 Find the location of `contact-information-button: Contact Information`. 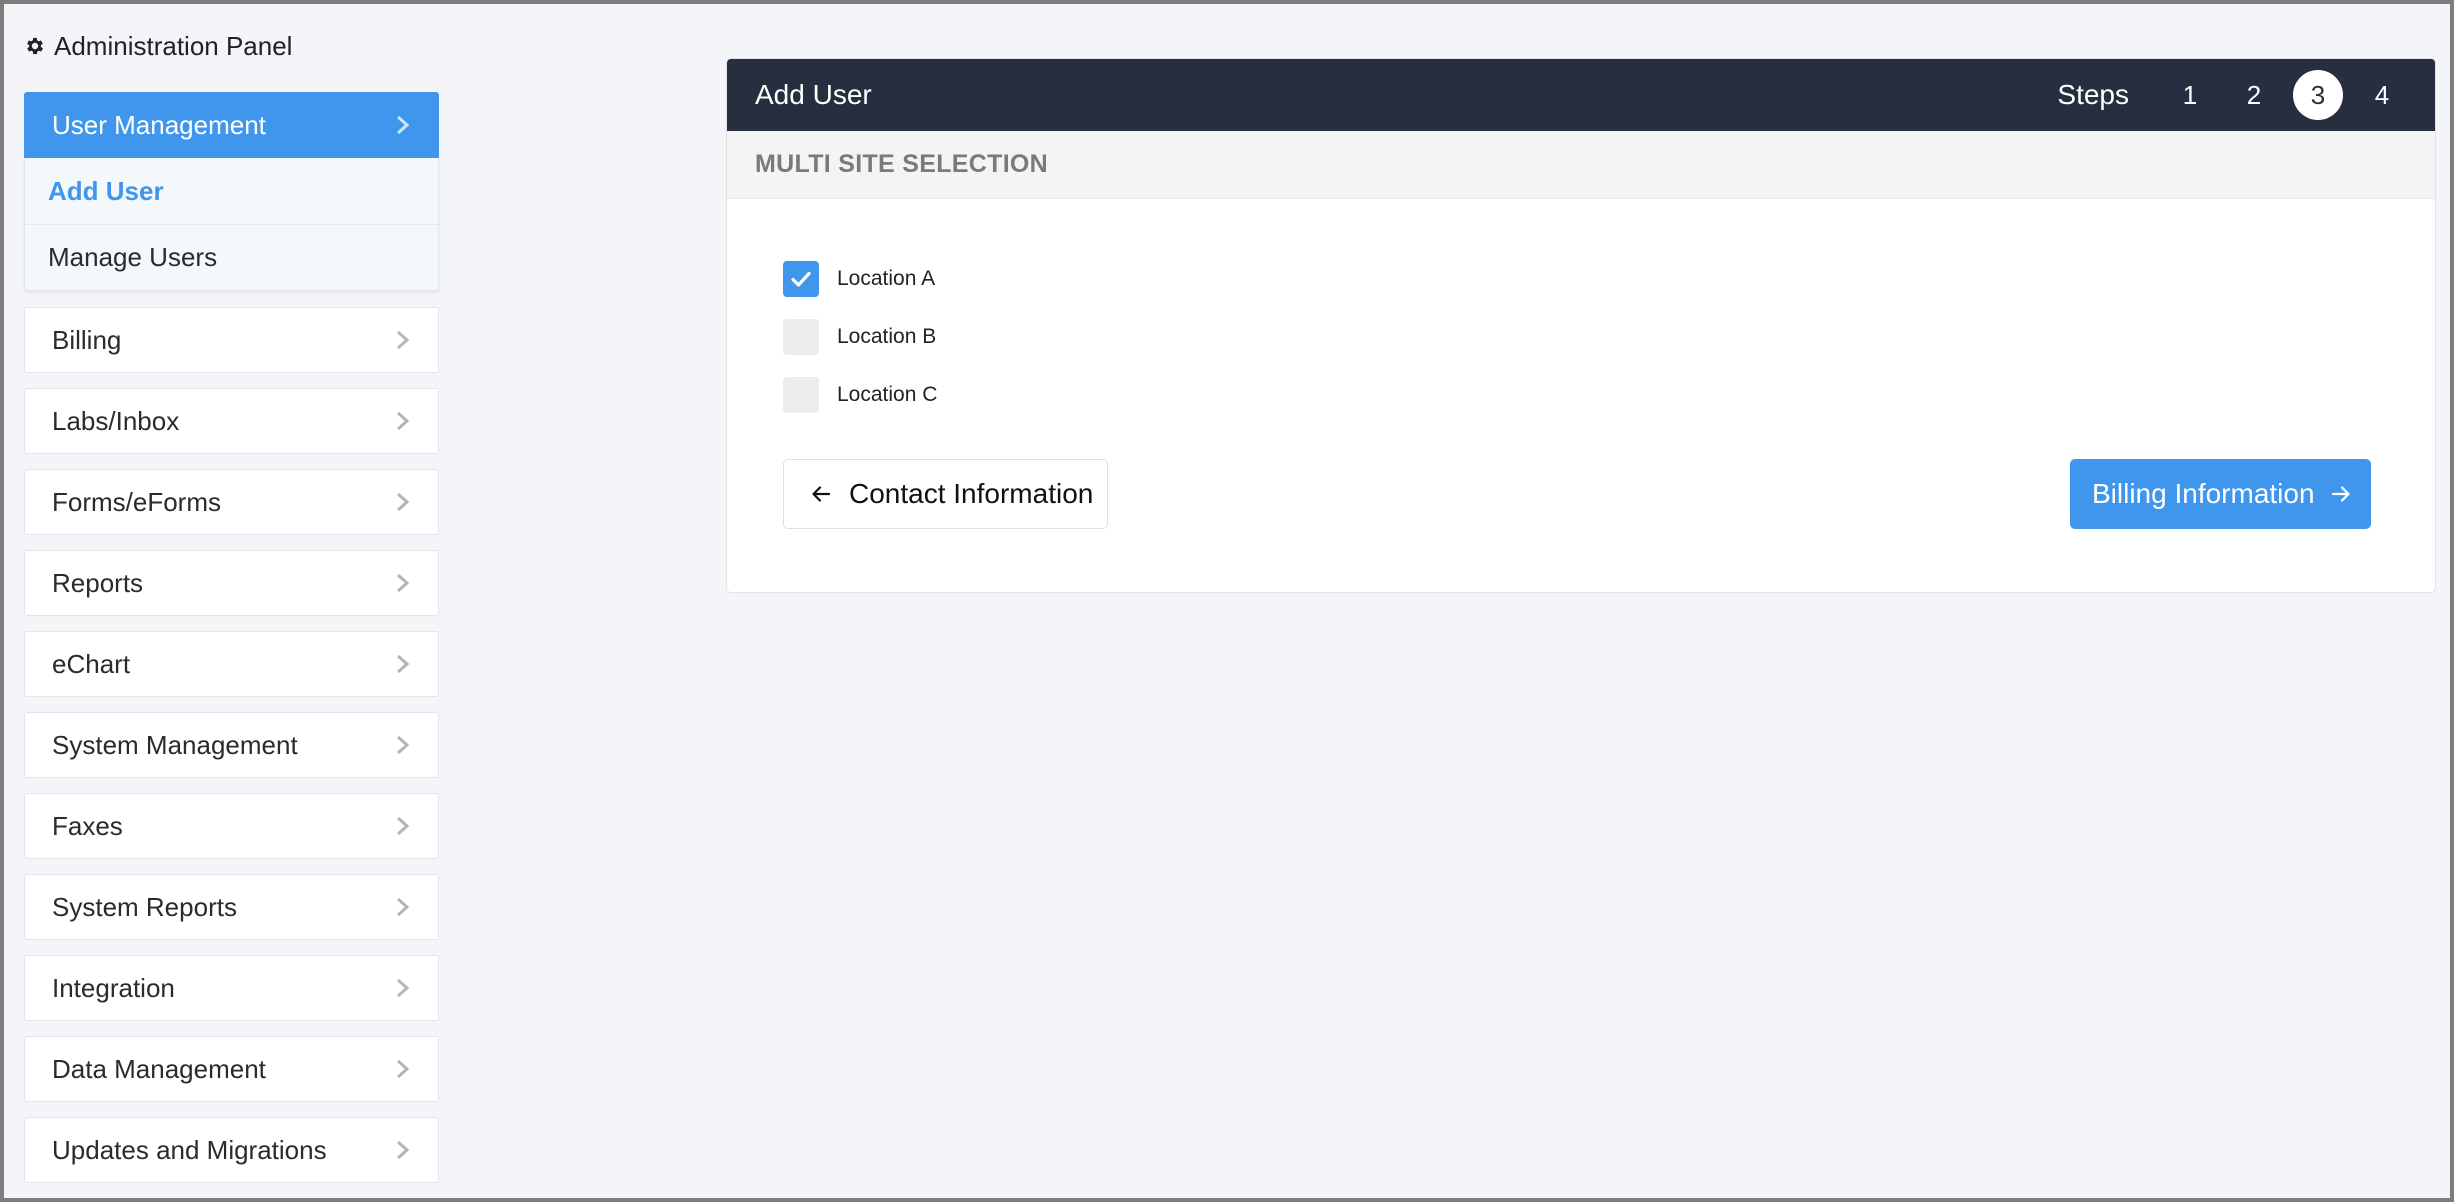

contact-information-button: Contact Information is located at coordinates (945, 494).